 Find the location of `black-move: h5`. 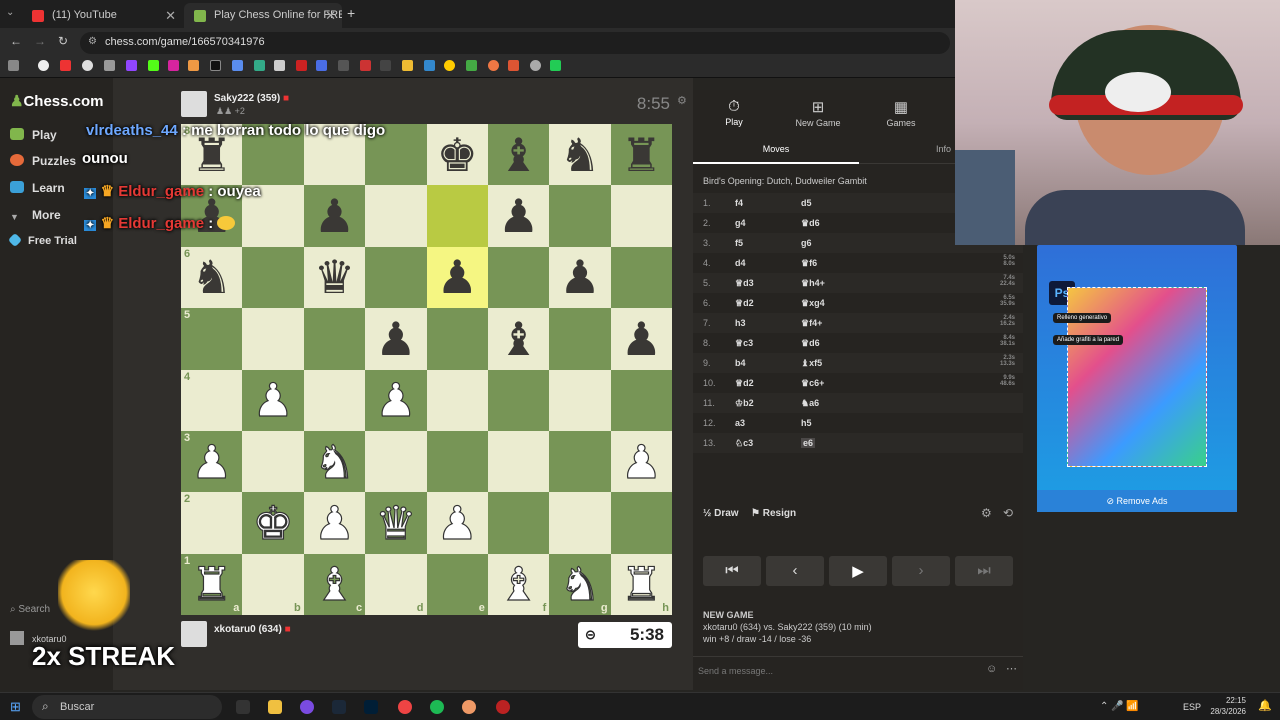

black-move: h5 is located at coordinates (806, 423).